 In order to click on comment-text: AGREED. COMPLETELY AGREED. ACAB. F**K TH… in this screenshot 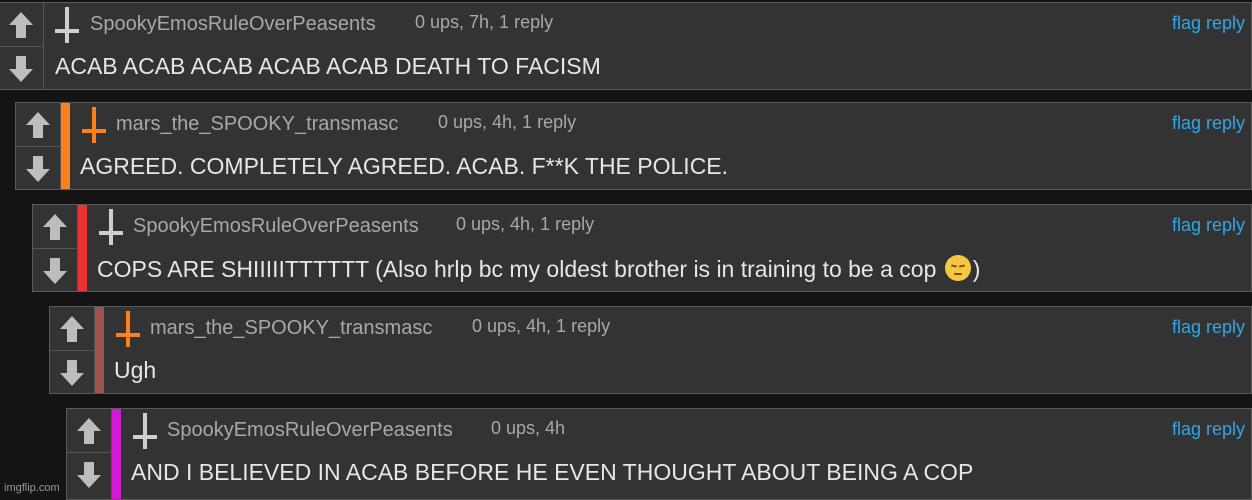, I will do `click(404, 166)`.